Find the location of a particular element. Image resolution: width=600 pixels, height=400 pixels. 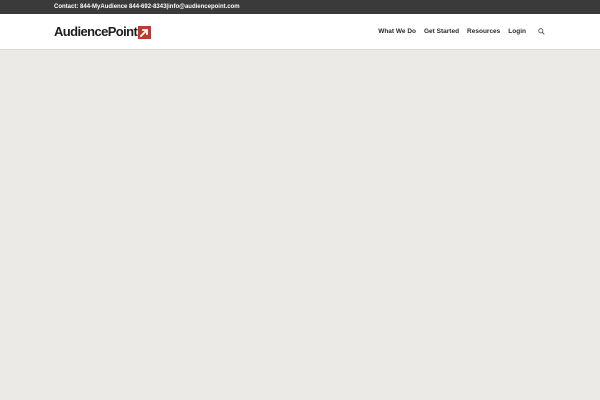

logo-text: AudiencePoint is located at coordinates (96, 31).